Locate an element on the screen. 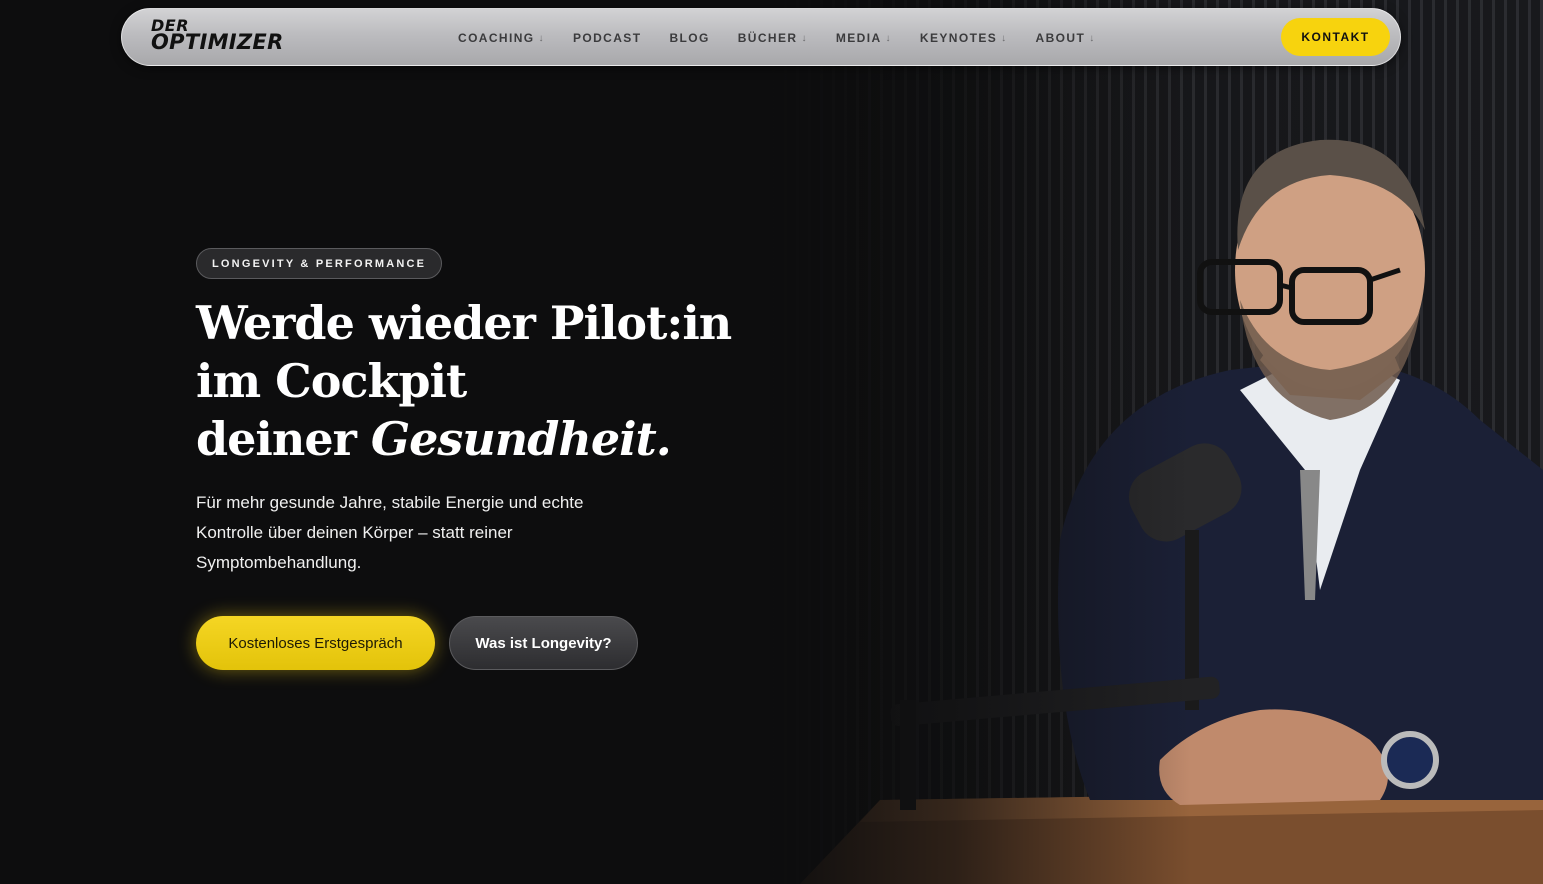 Image resolution: width=1543 pixels, height=884 pixels. nav-item-label: BÜCHER is located at coordinates (767, 38).